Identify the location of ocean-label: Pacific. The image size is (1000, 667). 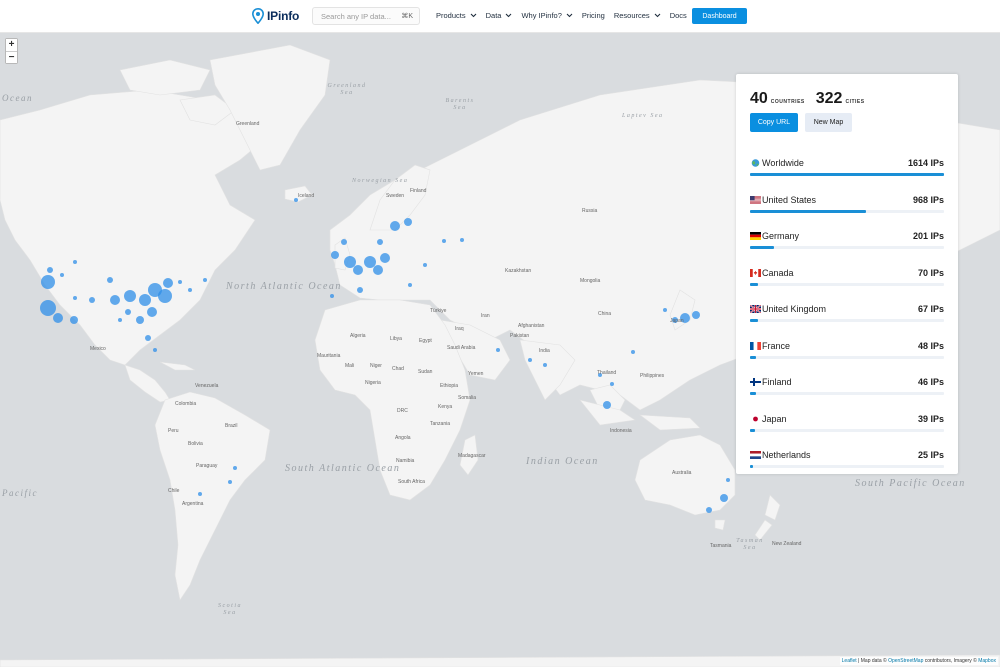
(20, 493).